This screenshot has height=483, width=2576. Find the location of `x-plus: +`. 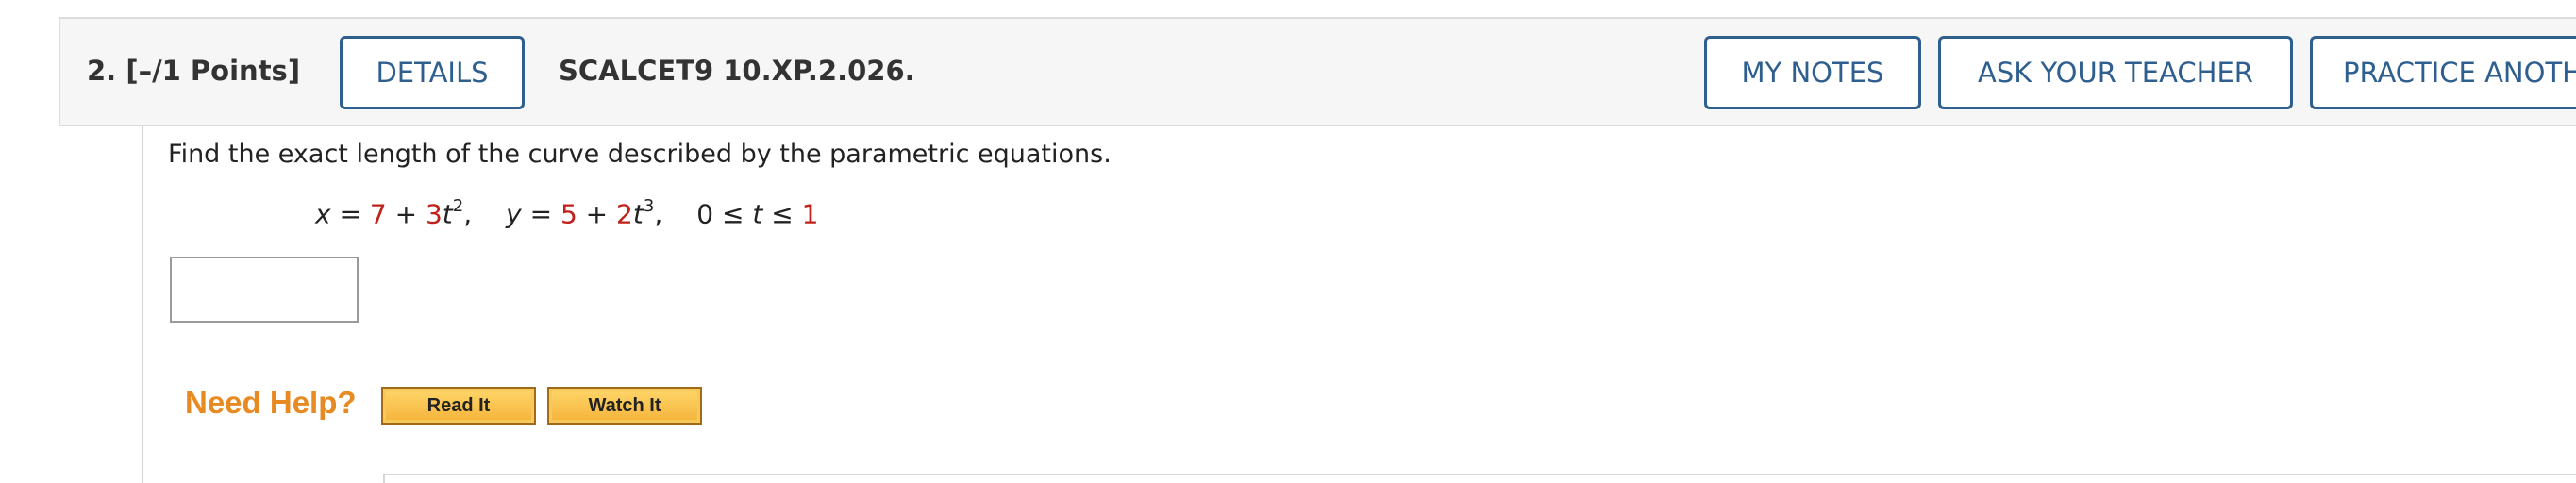

x-plus: + is located at coordinates (406, 214).